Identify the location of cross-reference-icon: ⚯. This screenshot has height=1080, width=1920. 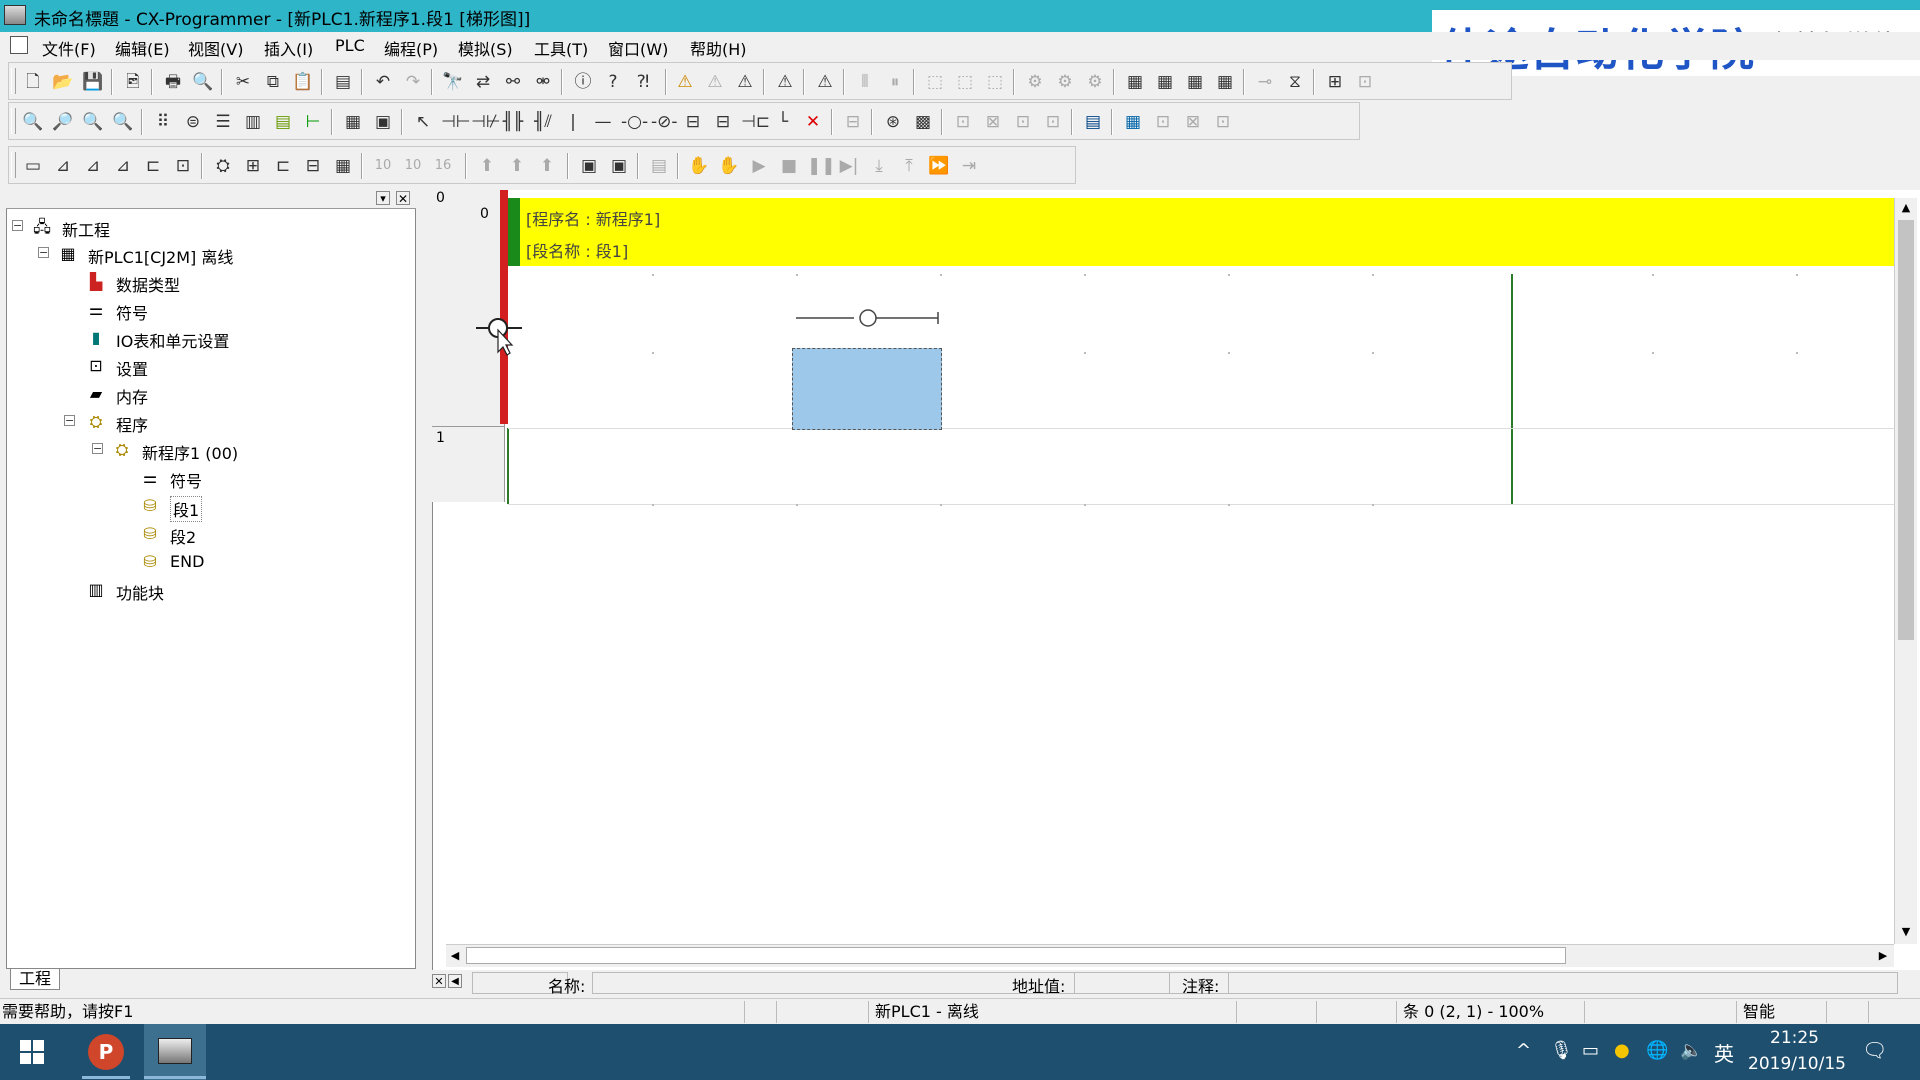
(513, 82).